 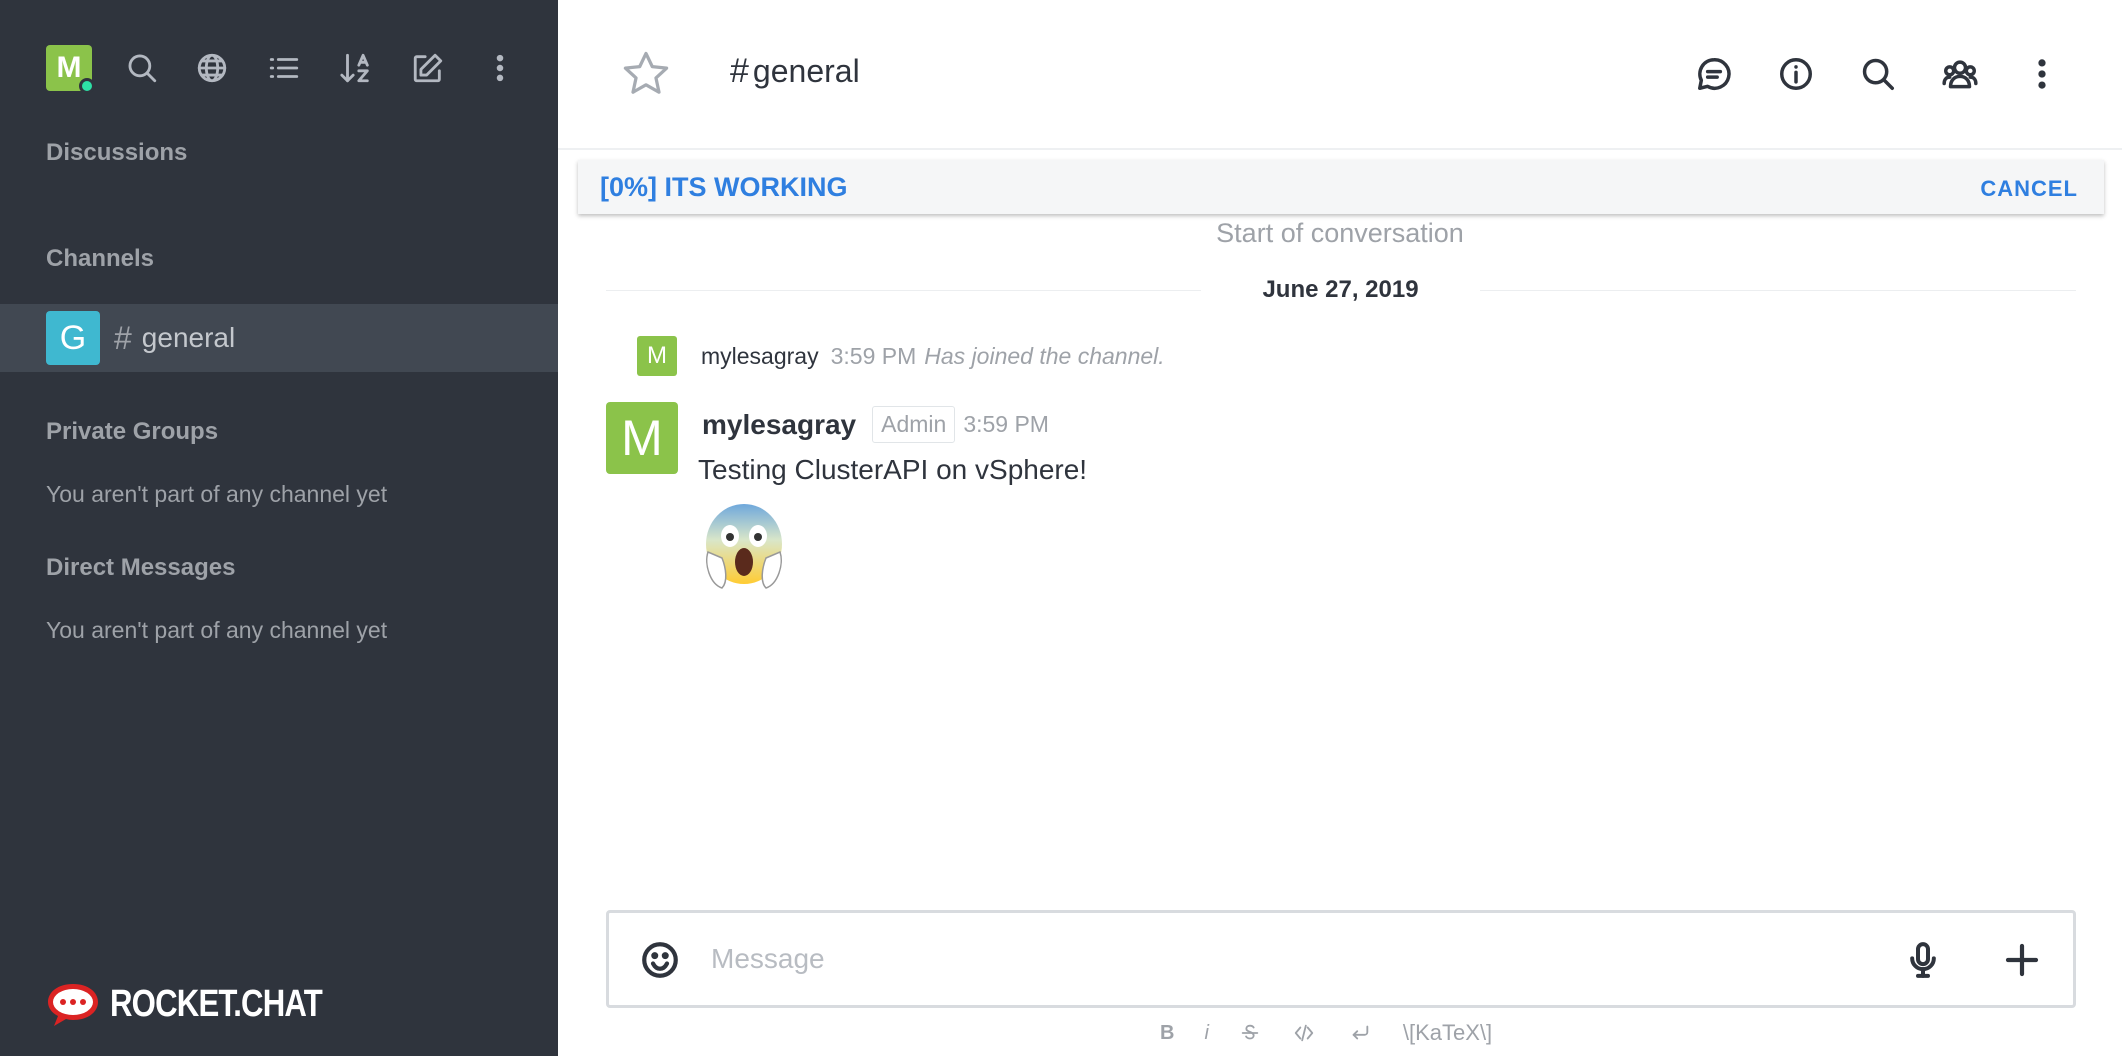 What do you see at coordinates (2029, 189) in the screenshot?
I see `cancel-upload-button: CANCEL` at bounding box center [2029, 189].